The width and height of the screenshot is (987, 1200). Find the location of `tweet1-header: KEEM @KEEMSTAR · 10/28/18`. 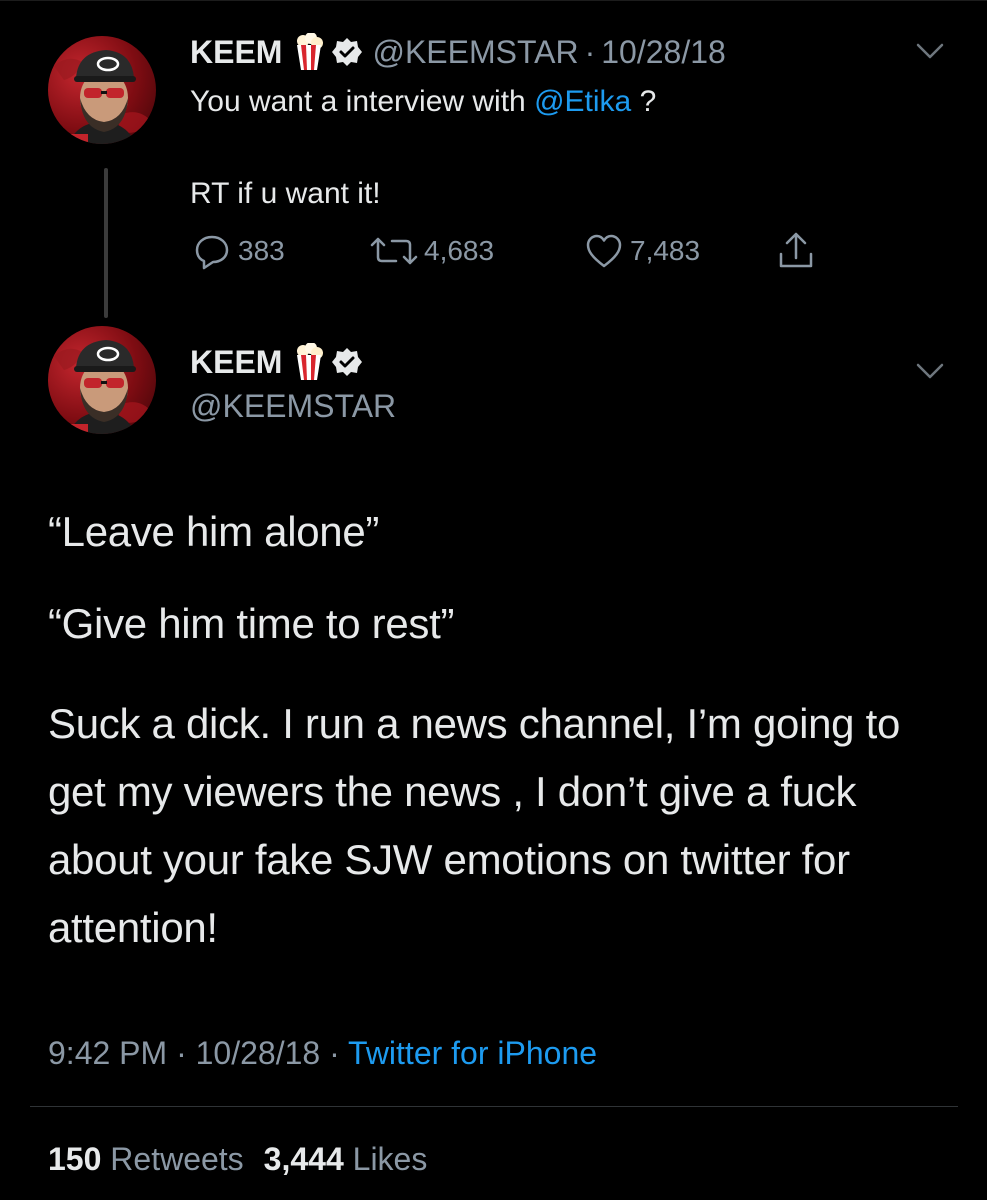

tweet1-header: KEEM @KEEMSTAR · 10/28/18 is located at coordinates (458, 52).